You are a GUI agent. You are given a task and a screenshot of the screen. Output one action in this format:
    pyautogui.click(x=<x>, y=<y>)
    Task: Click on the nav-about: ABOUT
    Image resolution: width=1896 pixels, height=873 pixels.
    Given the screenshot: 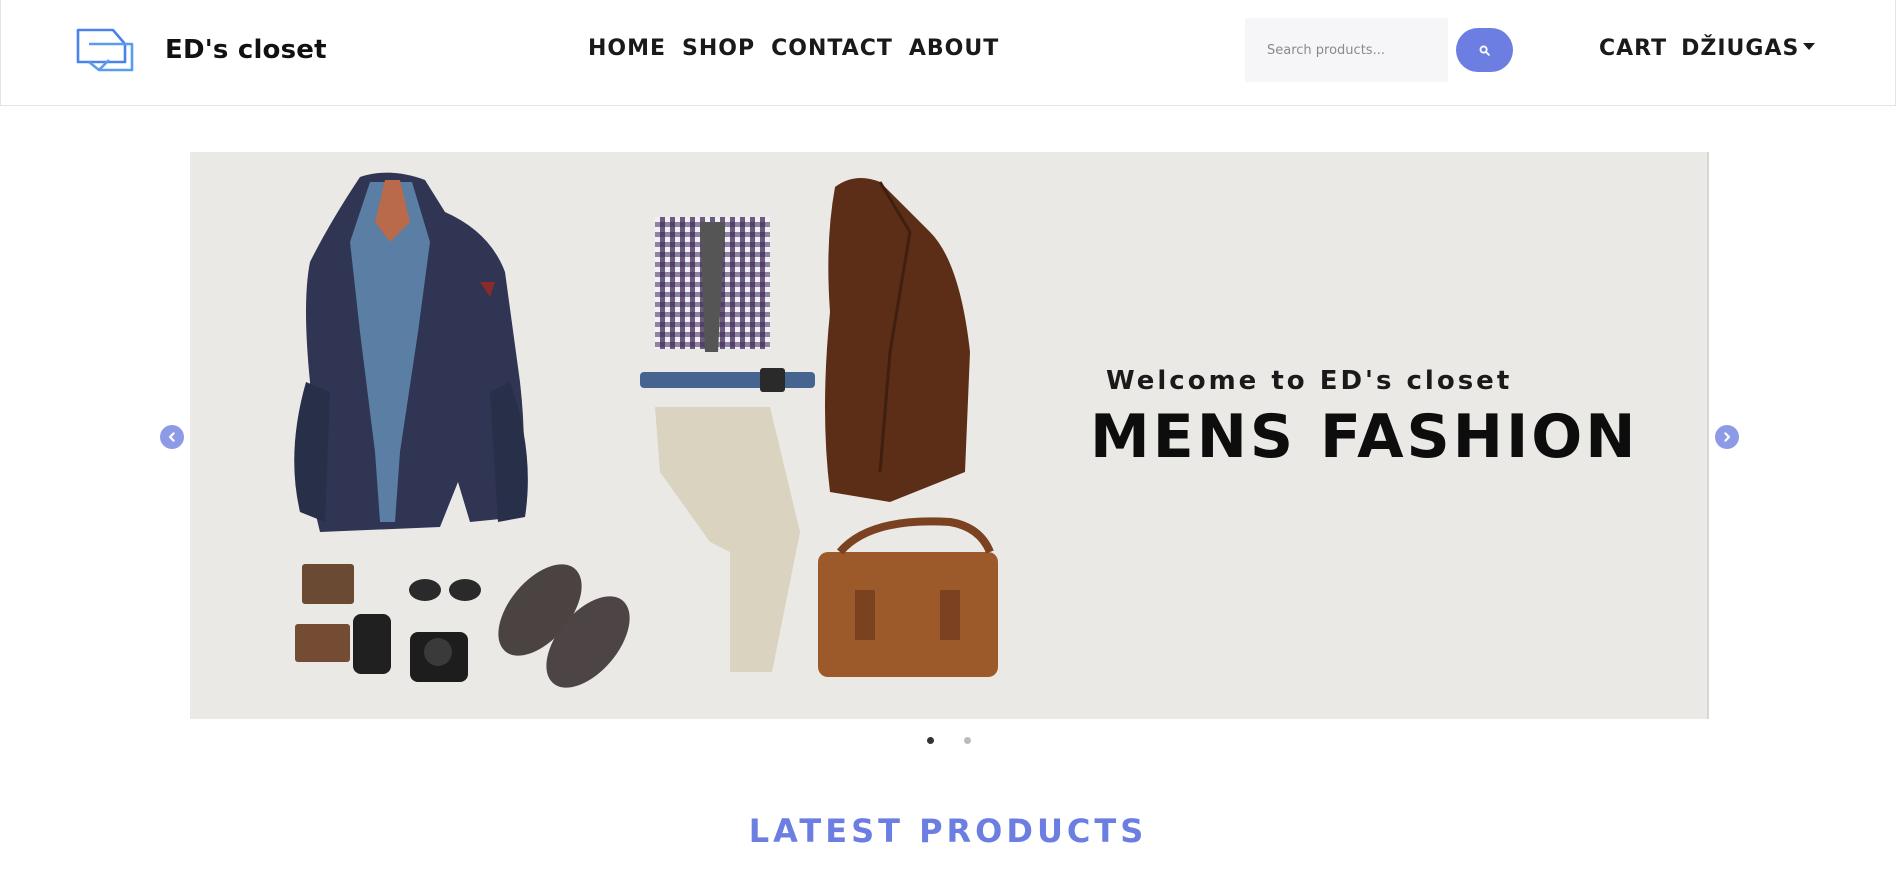 What is the action you would take?
    pyautogui.click(x=954, y=48)
    